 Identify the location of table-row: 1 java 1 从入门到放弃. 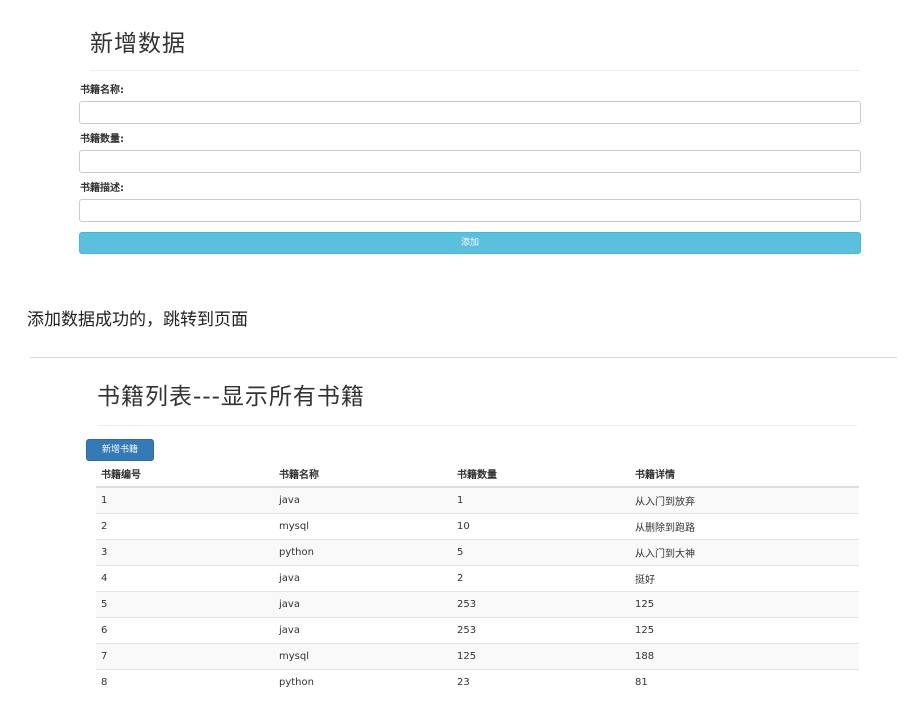
(477, 500).